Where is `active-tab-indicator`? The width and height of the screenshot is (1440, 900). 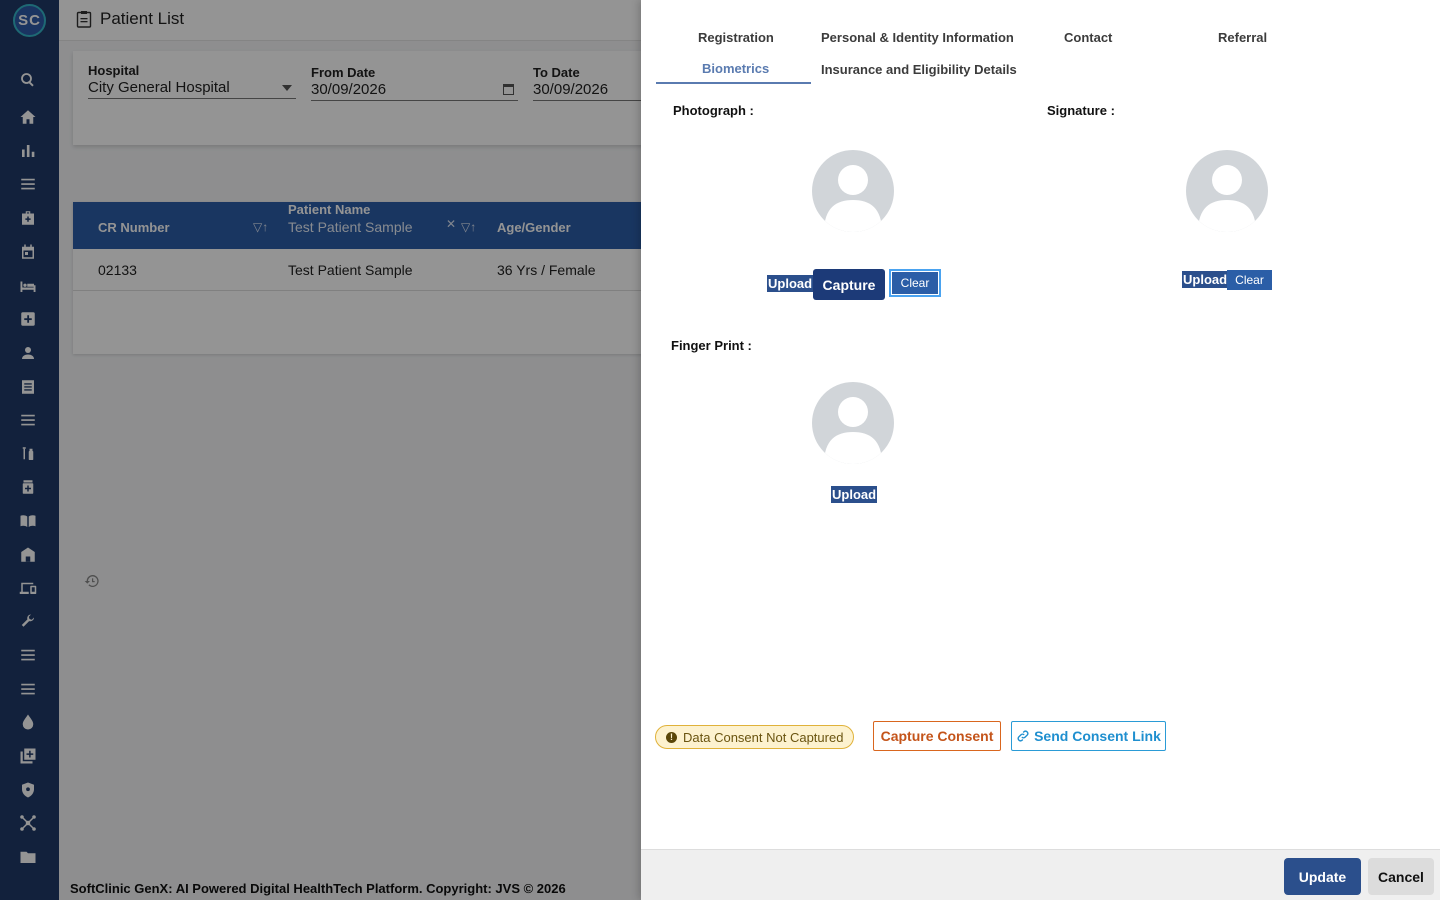 active-tab-indicator is located at coordinates (733, 83).